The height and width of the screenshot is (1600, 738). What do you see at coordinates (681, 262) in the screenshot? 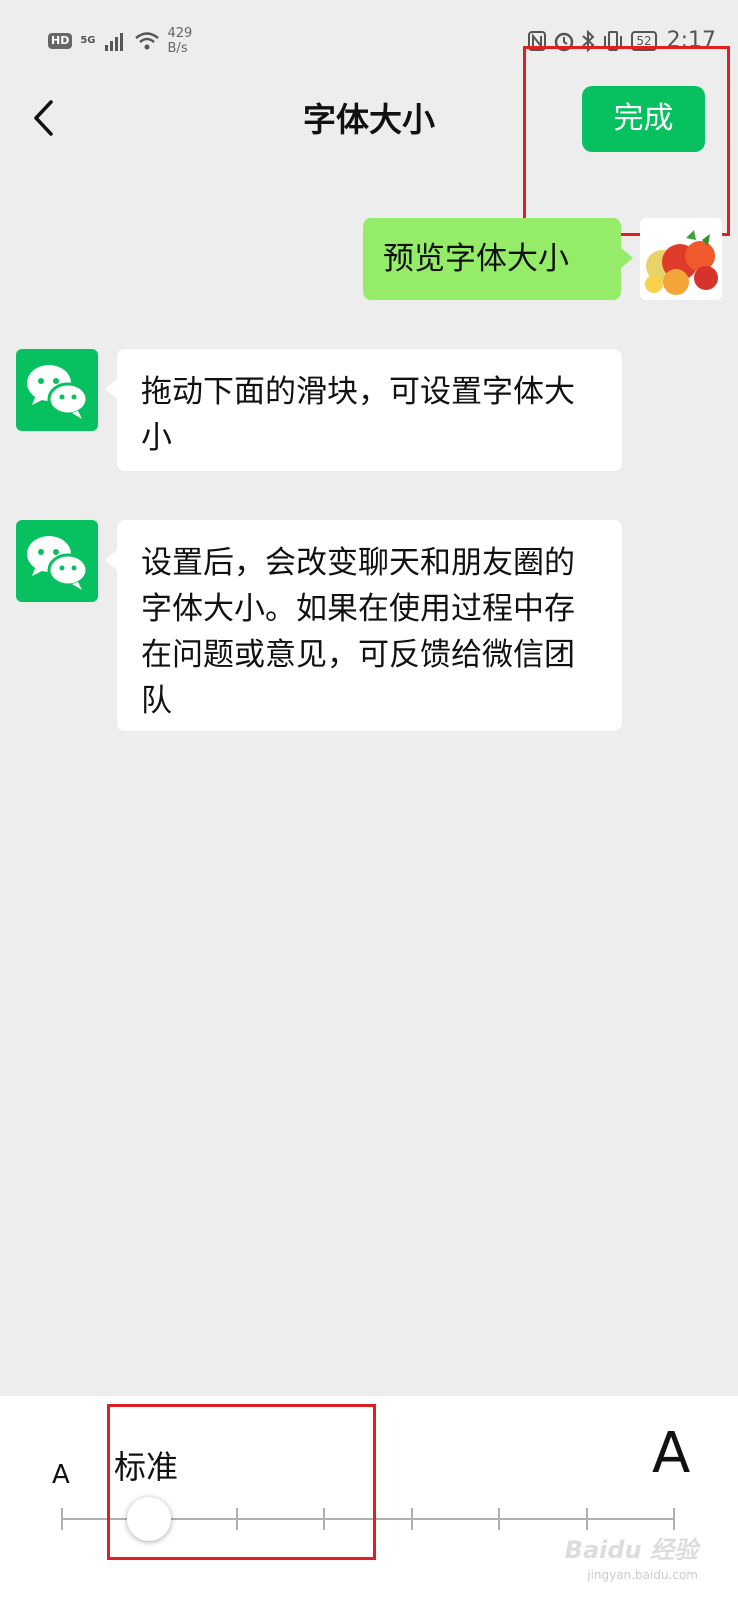
I see `fruit-avatar-image` at bounding box center [681, 262].